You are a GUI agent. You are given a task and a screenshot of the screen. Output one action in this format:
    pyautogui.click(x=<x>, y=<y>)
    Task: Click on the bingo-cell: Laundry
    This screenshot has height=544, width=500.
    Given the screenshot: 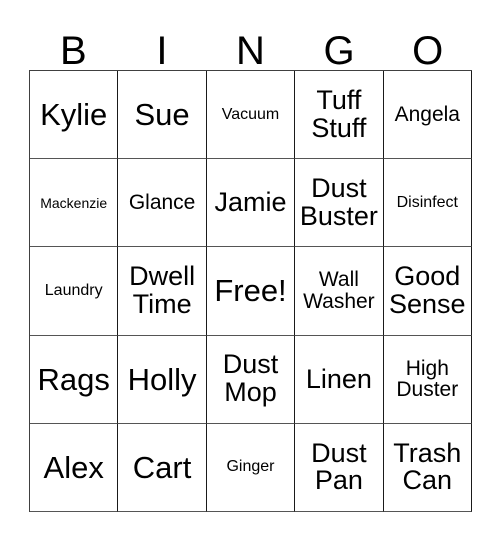 What is the action you would take?
    pyautogui.click(x=74, y=291)
    